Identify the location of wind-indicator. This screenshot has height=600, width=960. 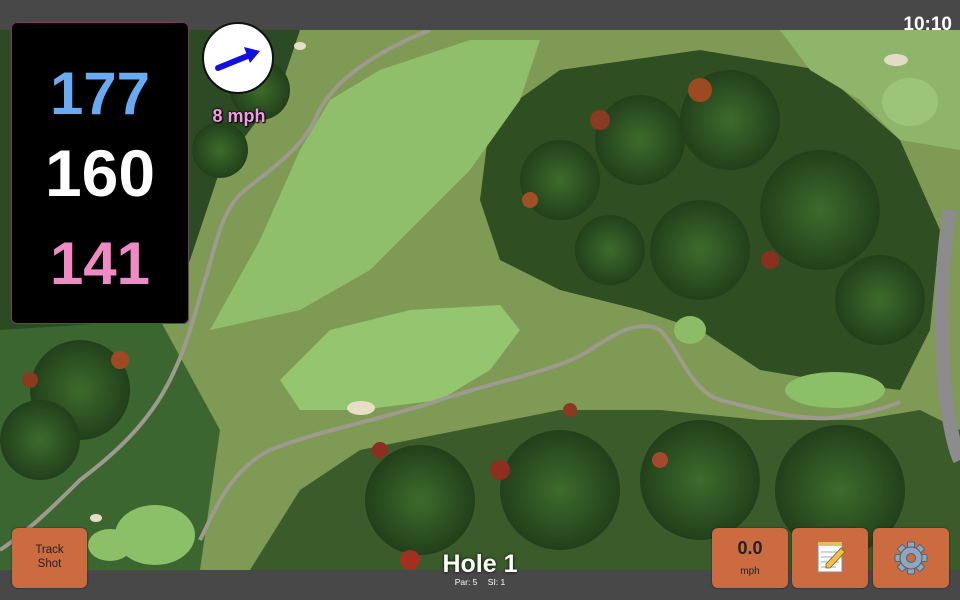
(238, 58).